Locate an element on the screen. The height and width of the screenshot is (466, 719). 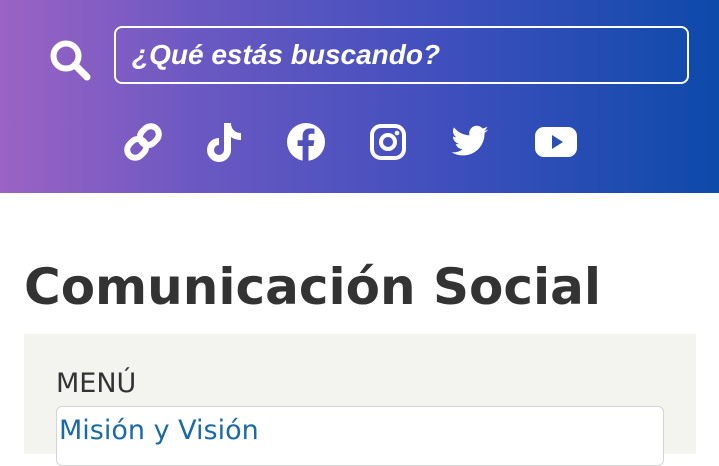
social-links is located at coordinates (359, 143).